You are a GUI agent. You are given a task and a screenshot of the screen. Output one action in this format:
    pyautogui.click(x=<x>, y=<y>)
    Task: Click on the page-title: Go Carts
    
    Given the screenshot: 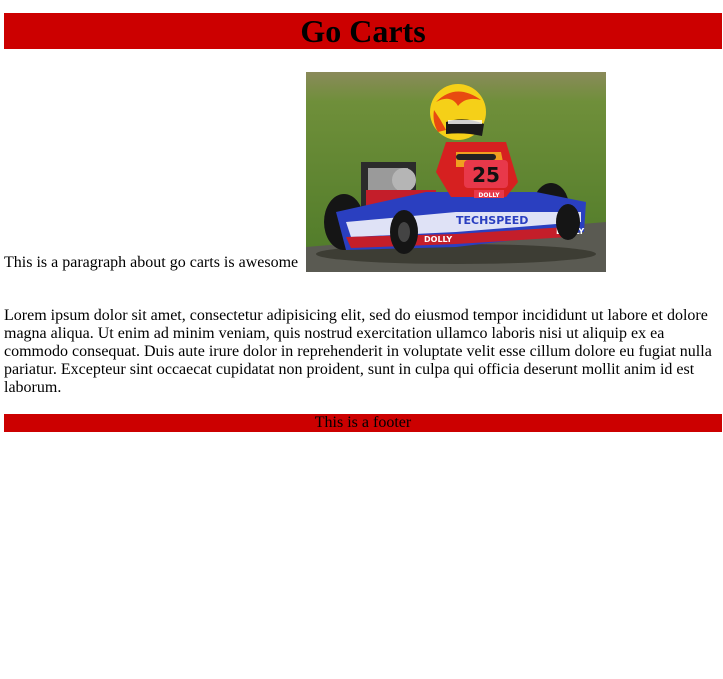 What is the action you would take?
    pyautogui.click(x=363, y=31)
    